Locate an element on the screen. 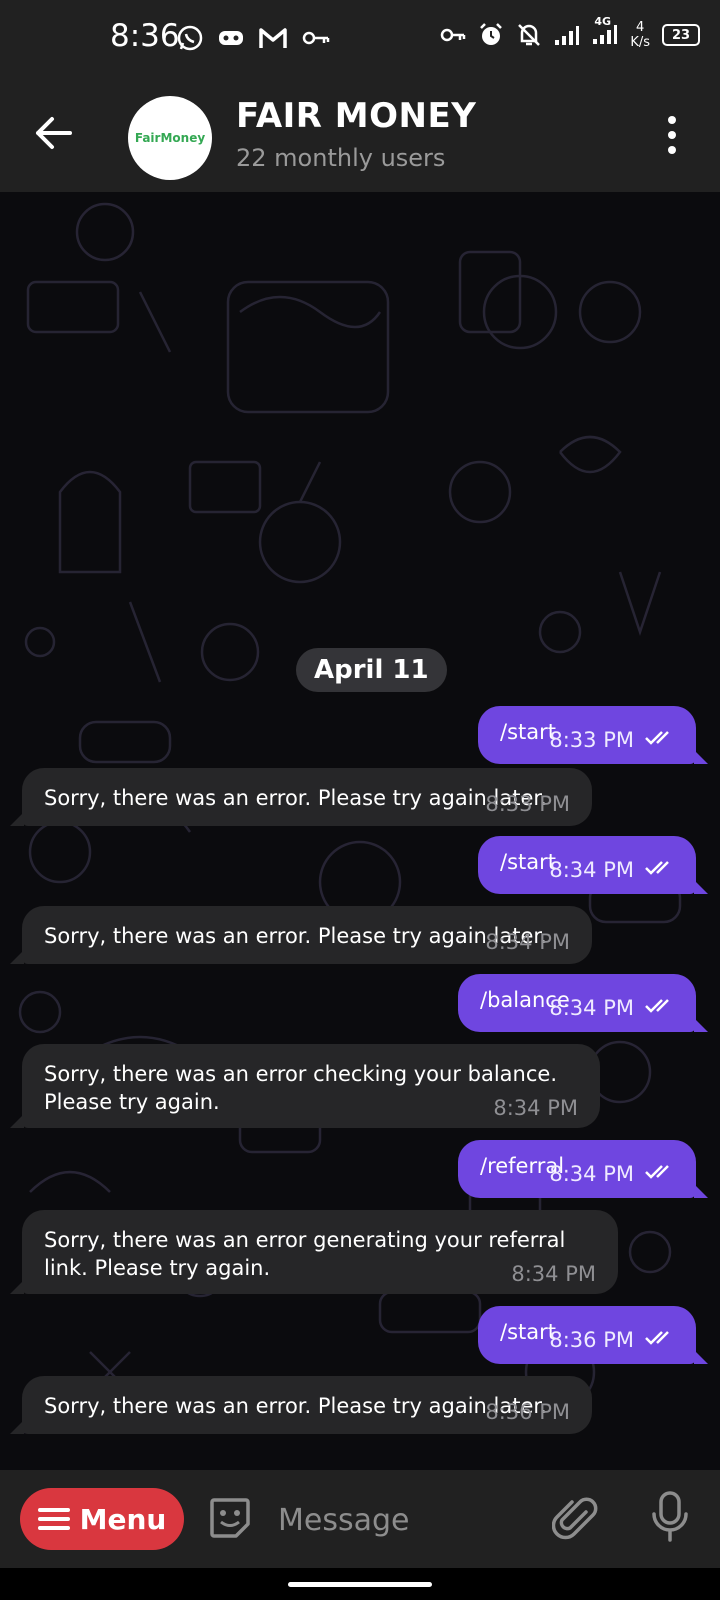  message-input-bar: Menu is located at coordinates (360, 1519).